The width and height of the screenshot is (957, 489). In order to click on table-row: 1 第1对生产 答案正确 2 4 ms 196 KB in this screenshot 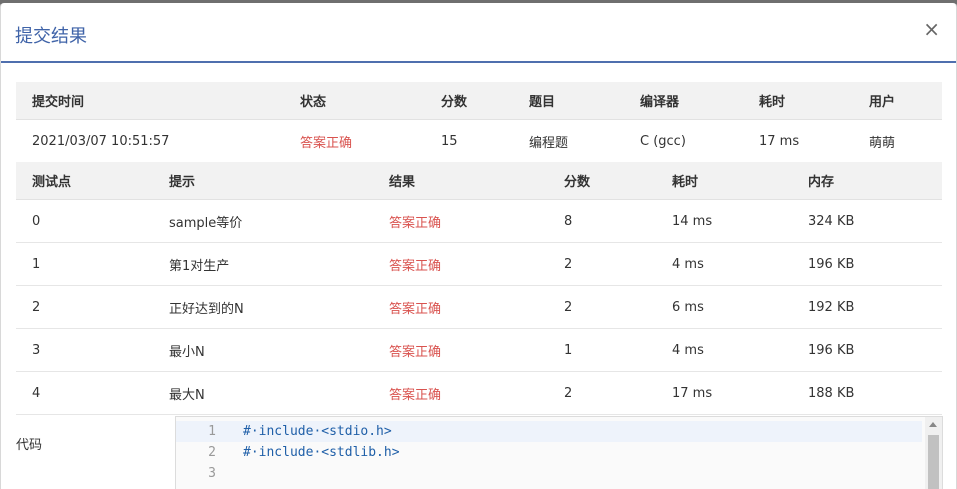, I will do `click(479, 264)`.